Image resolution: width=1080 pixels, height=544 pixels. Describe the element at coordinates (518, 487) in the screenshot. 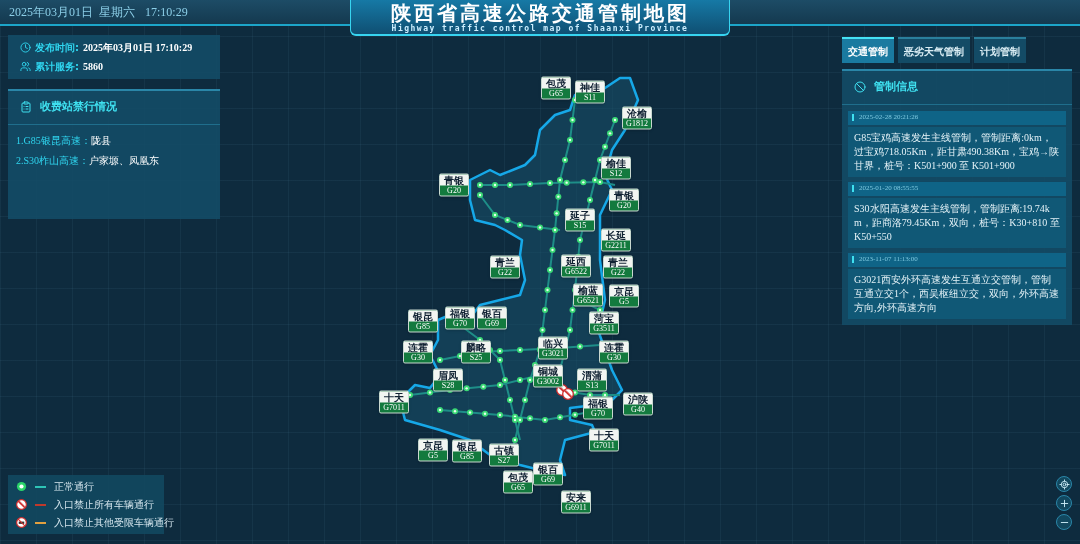

I see `road-code: G65` at that location.